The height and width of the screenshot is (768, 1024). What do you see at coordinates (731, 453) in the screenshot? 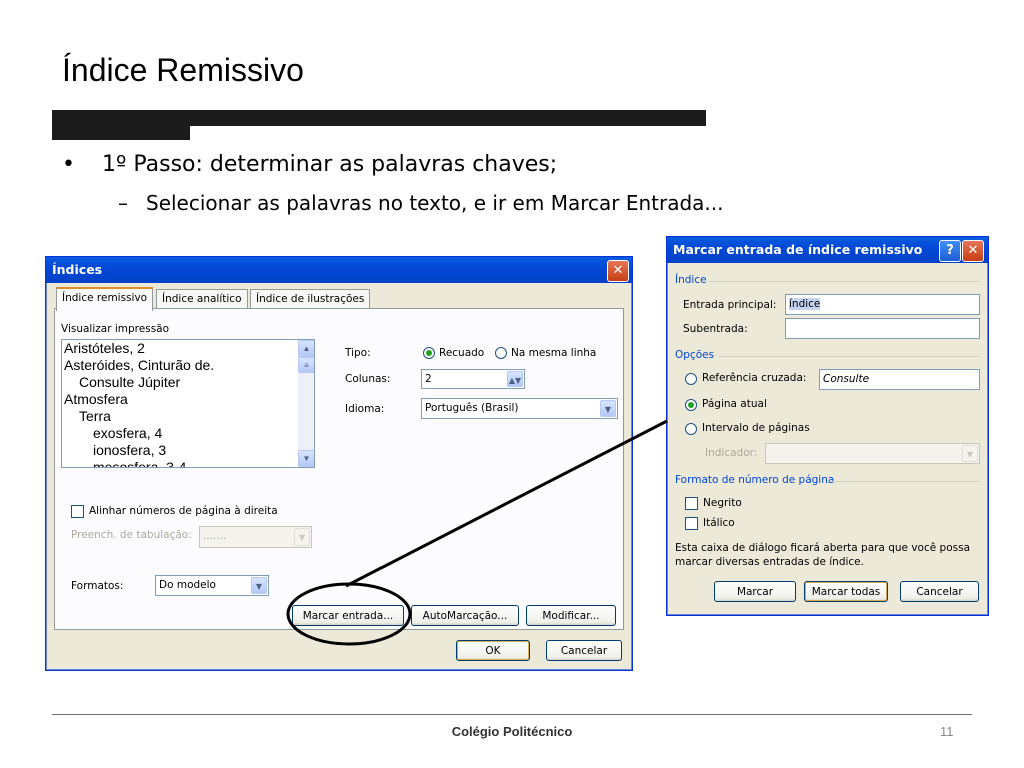
I see `indicador-label: Indicador:` at bounding box center [731, 453].